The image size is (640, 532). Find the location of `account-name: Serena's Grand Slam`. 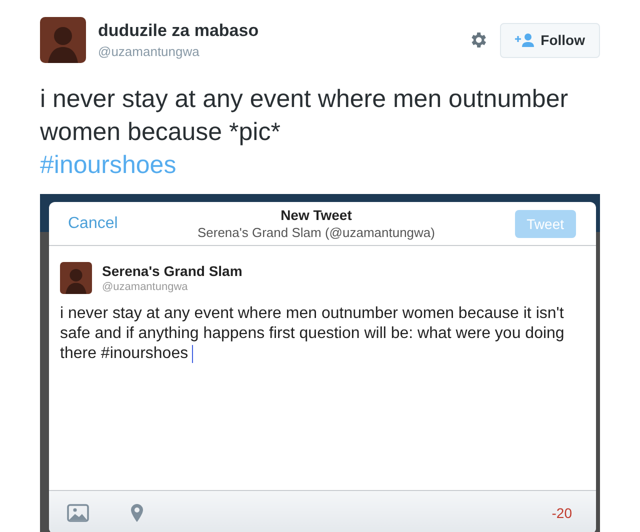

account-name: Serena's Grand Slam is located at coordinates (172, 271).